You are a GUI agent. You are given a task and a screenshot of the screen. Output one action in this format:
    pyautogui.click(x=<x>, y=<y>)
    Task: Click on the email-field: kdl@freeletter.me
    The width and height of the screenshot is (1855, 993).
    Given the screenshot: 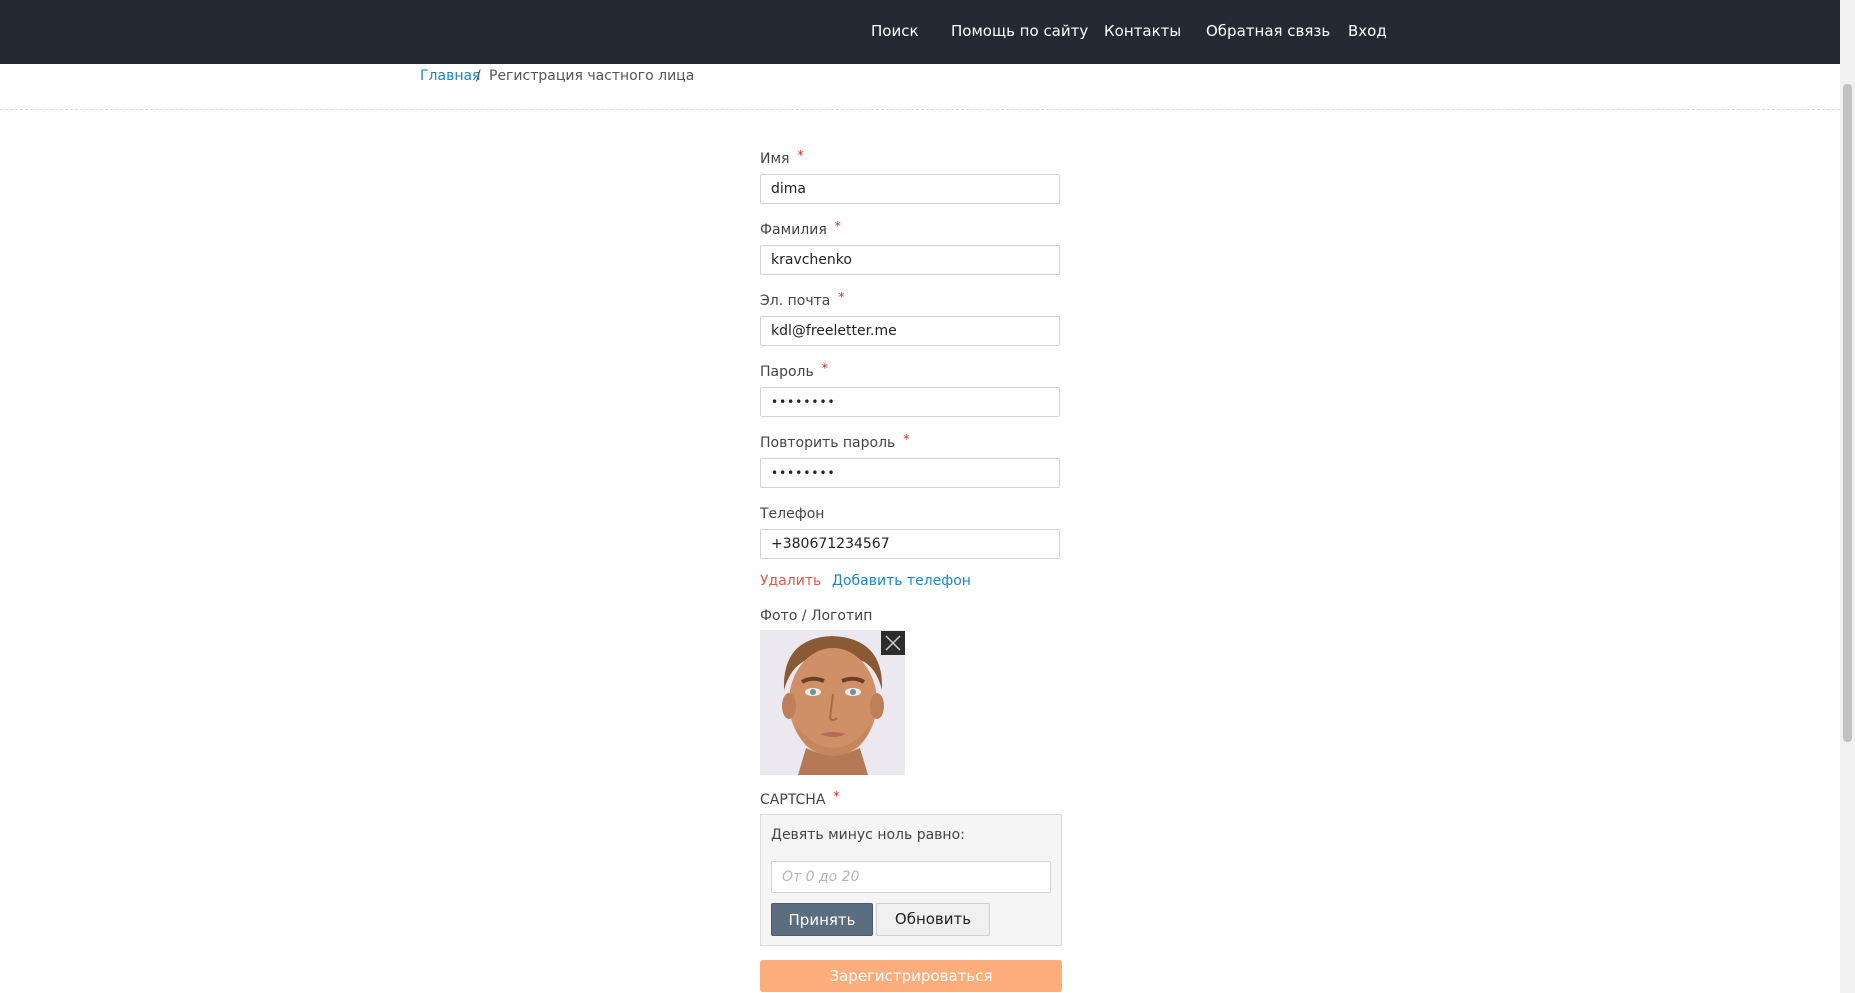 What is the action you would take?
    pyautogui.click(x=910, y=331)
    